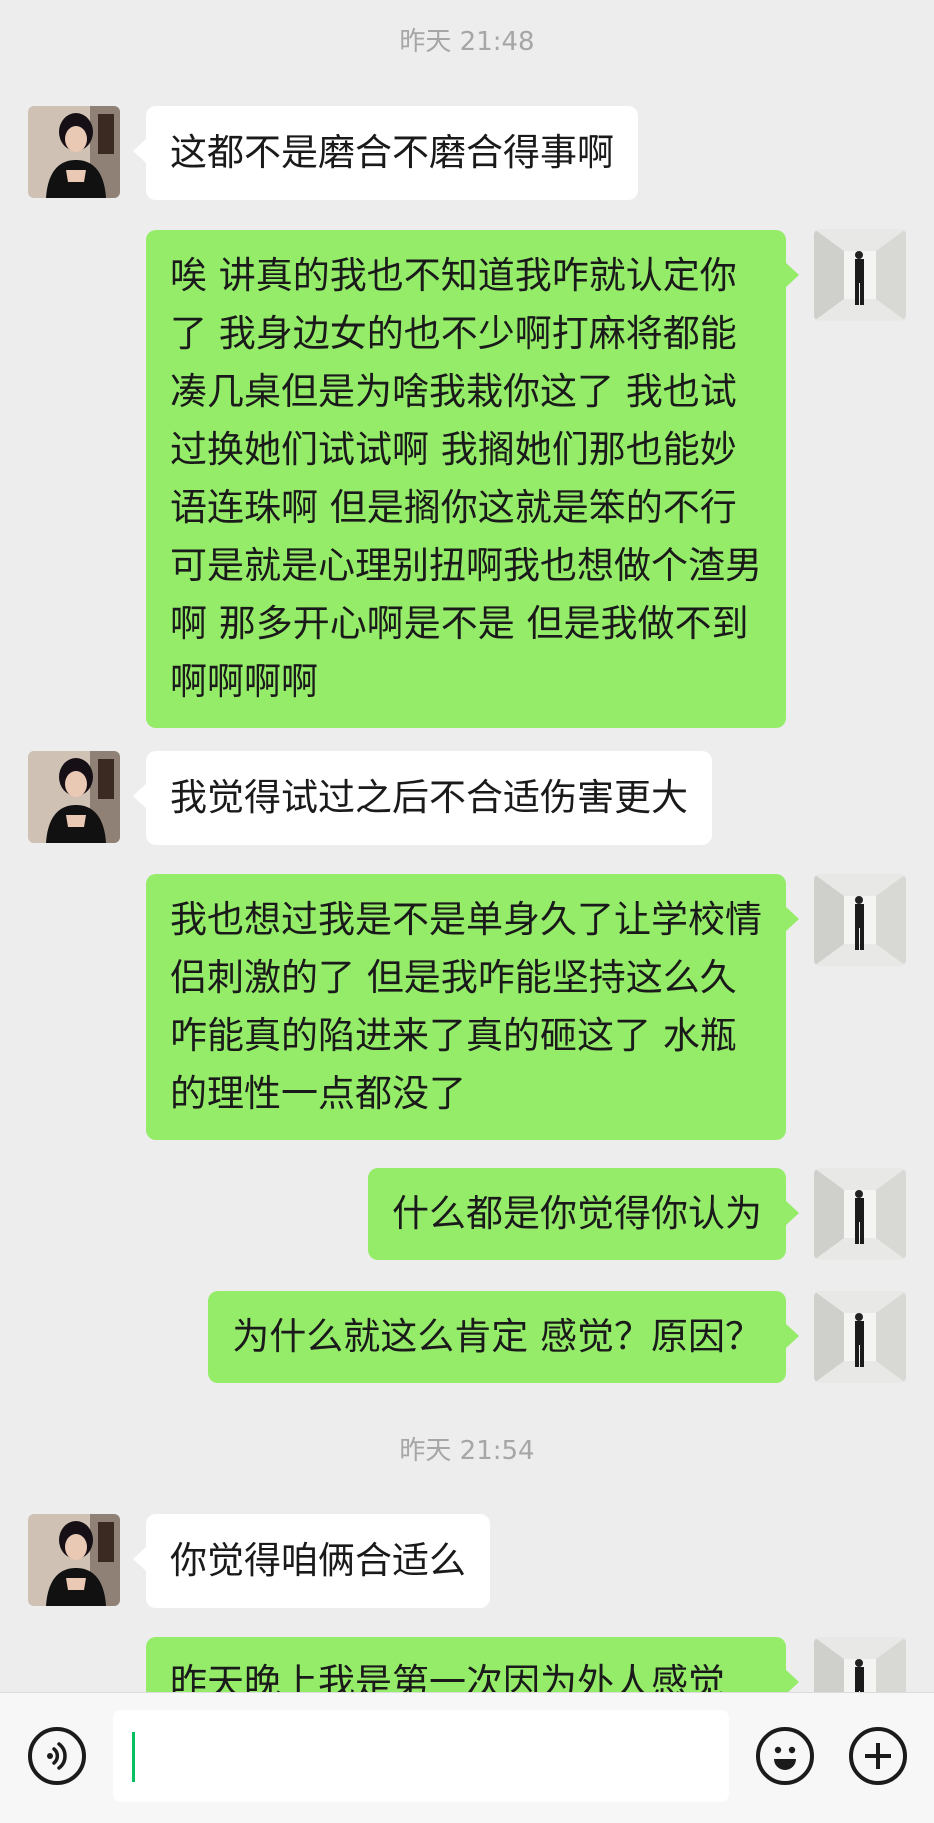  Describe the element at coordinates (467, 42) in the screenshot. I see `timestamp: 昨天 21:48` at that location.